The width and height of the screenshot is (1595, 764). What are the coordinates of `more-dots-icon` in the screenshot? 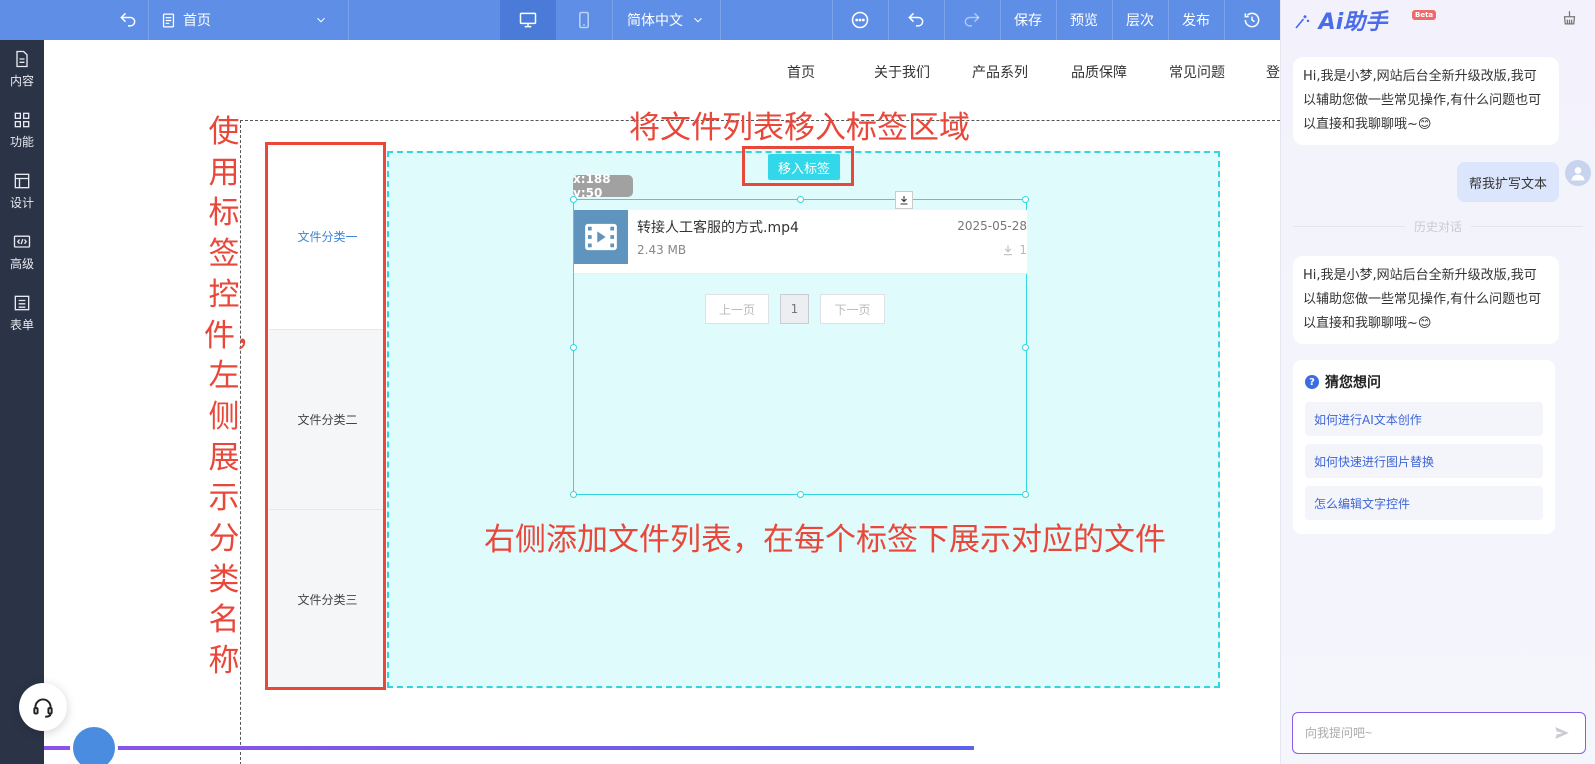 It's located at (860, 20).